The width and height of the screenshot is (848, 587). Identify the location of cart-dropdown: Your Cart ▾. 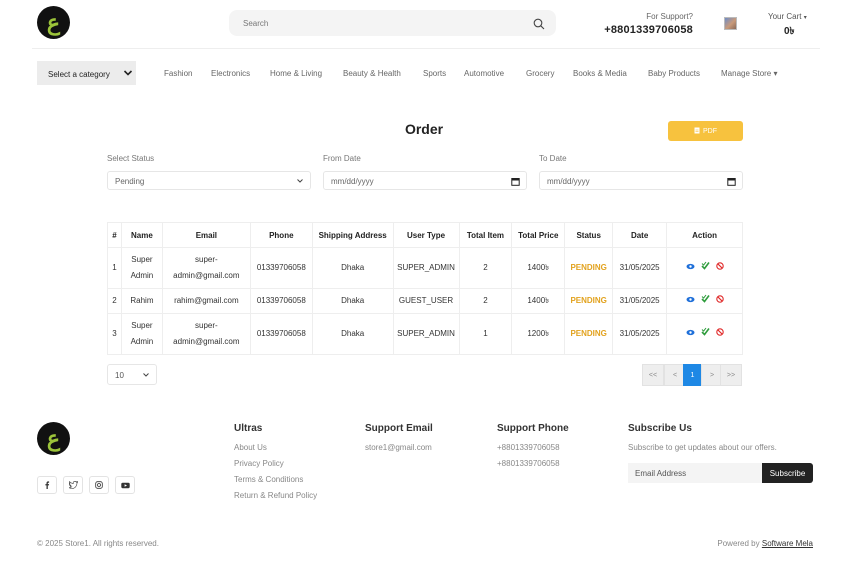
(787, 16).